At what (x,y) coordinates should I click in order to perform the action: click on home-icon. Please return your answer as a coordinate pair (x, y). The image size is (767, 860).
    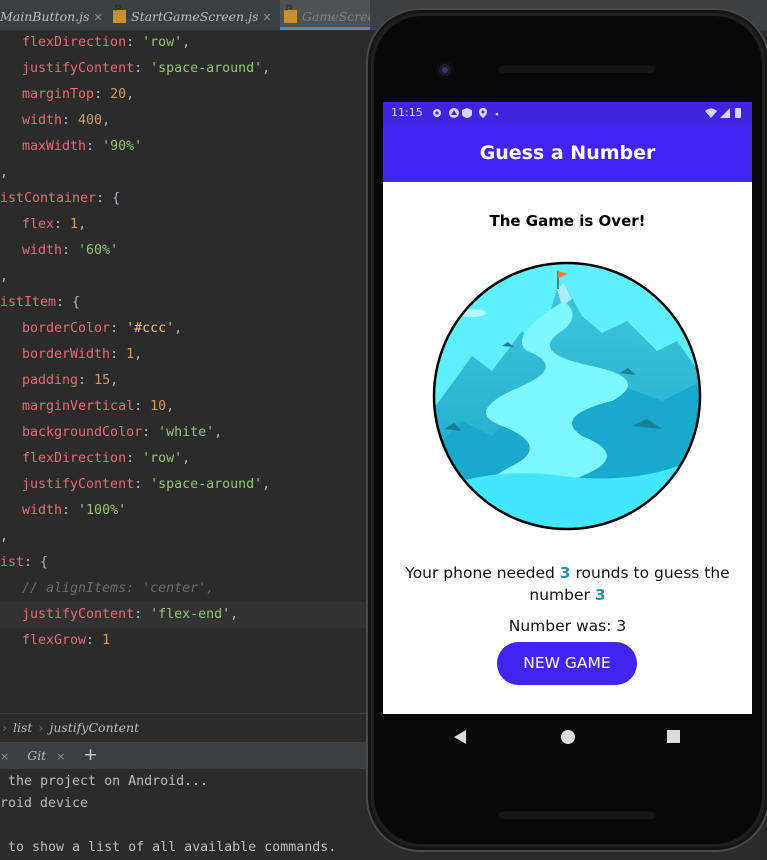
    Looking at the image, I should click on (568, 737).